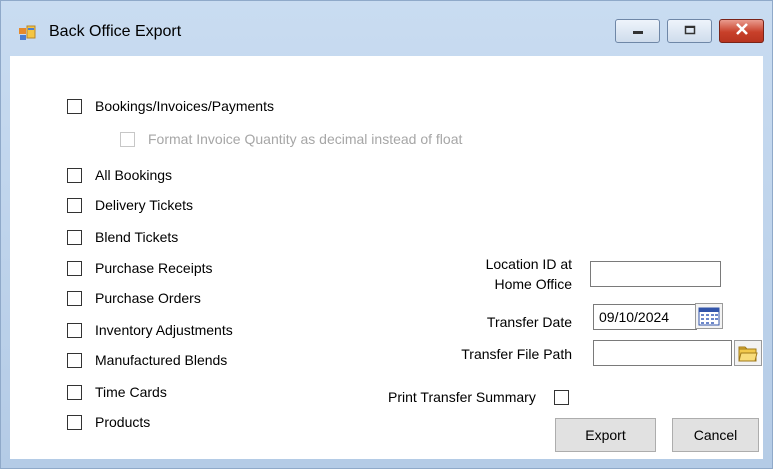  I want to click on blend-tickets-option: Blend Tickets, so click(122, 237).